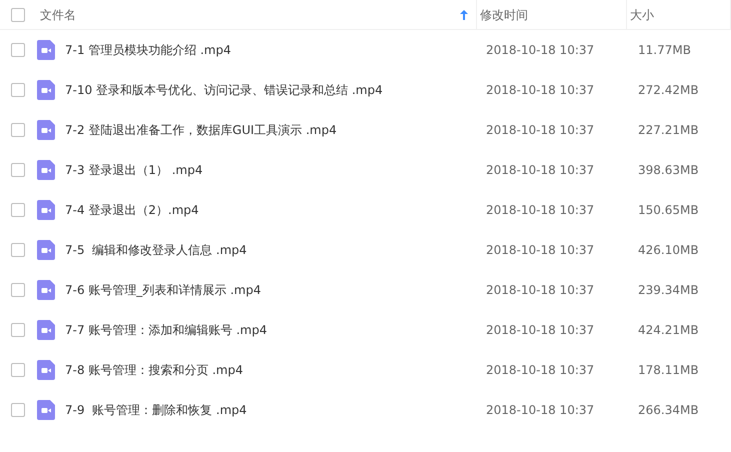  I want to click on file-size: 424.21MB, so click(668, 330).